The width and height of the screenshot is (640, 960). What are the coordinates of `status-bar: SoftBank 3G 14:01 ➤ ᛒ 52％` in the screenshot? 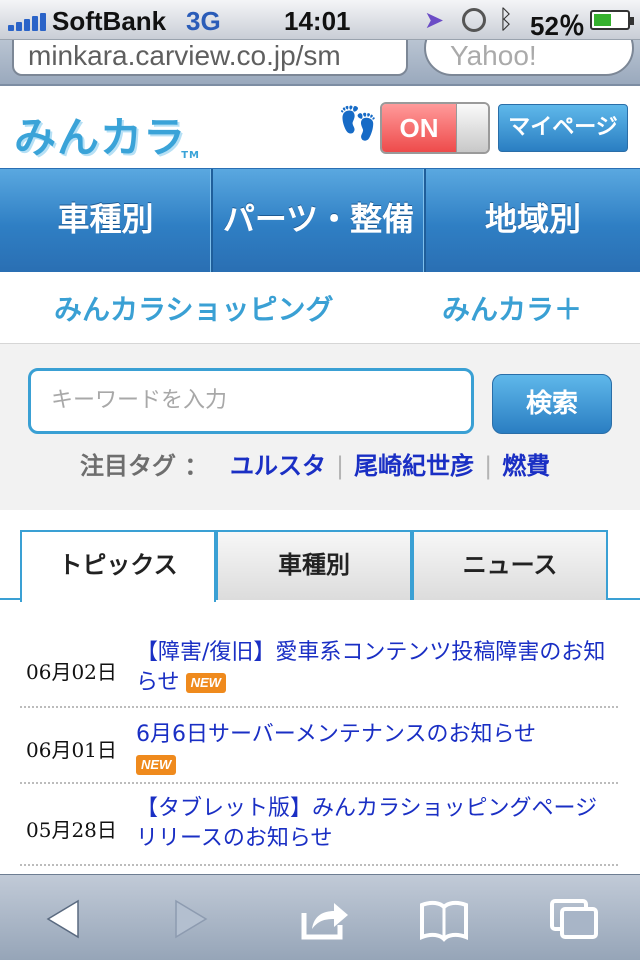 It's located at (320, 20).